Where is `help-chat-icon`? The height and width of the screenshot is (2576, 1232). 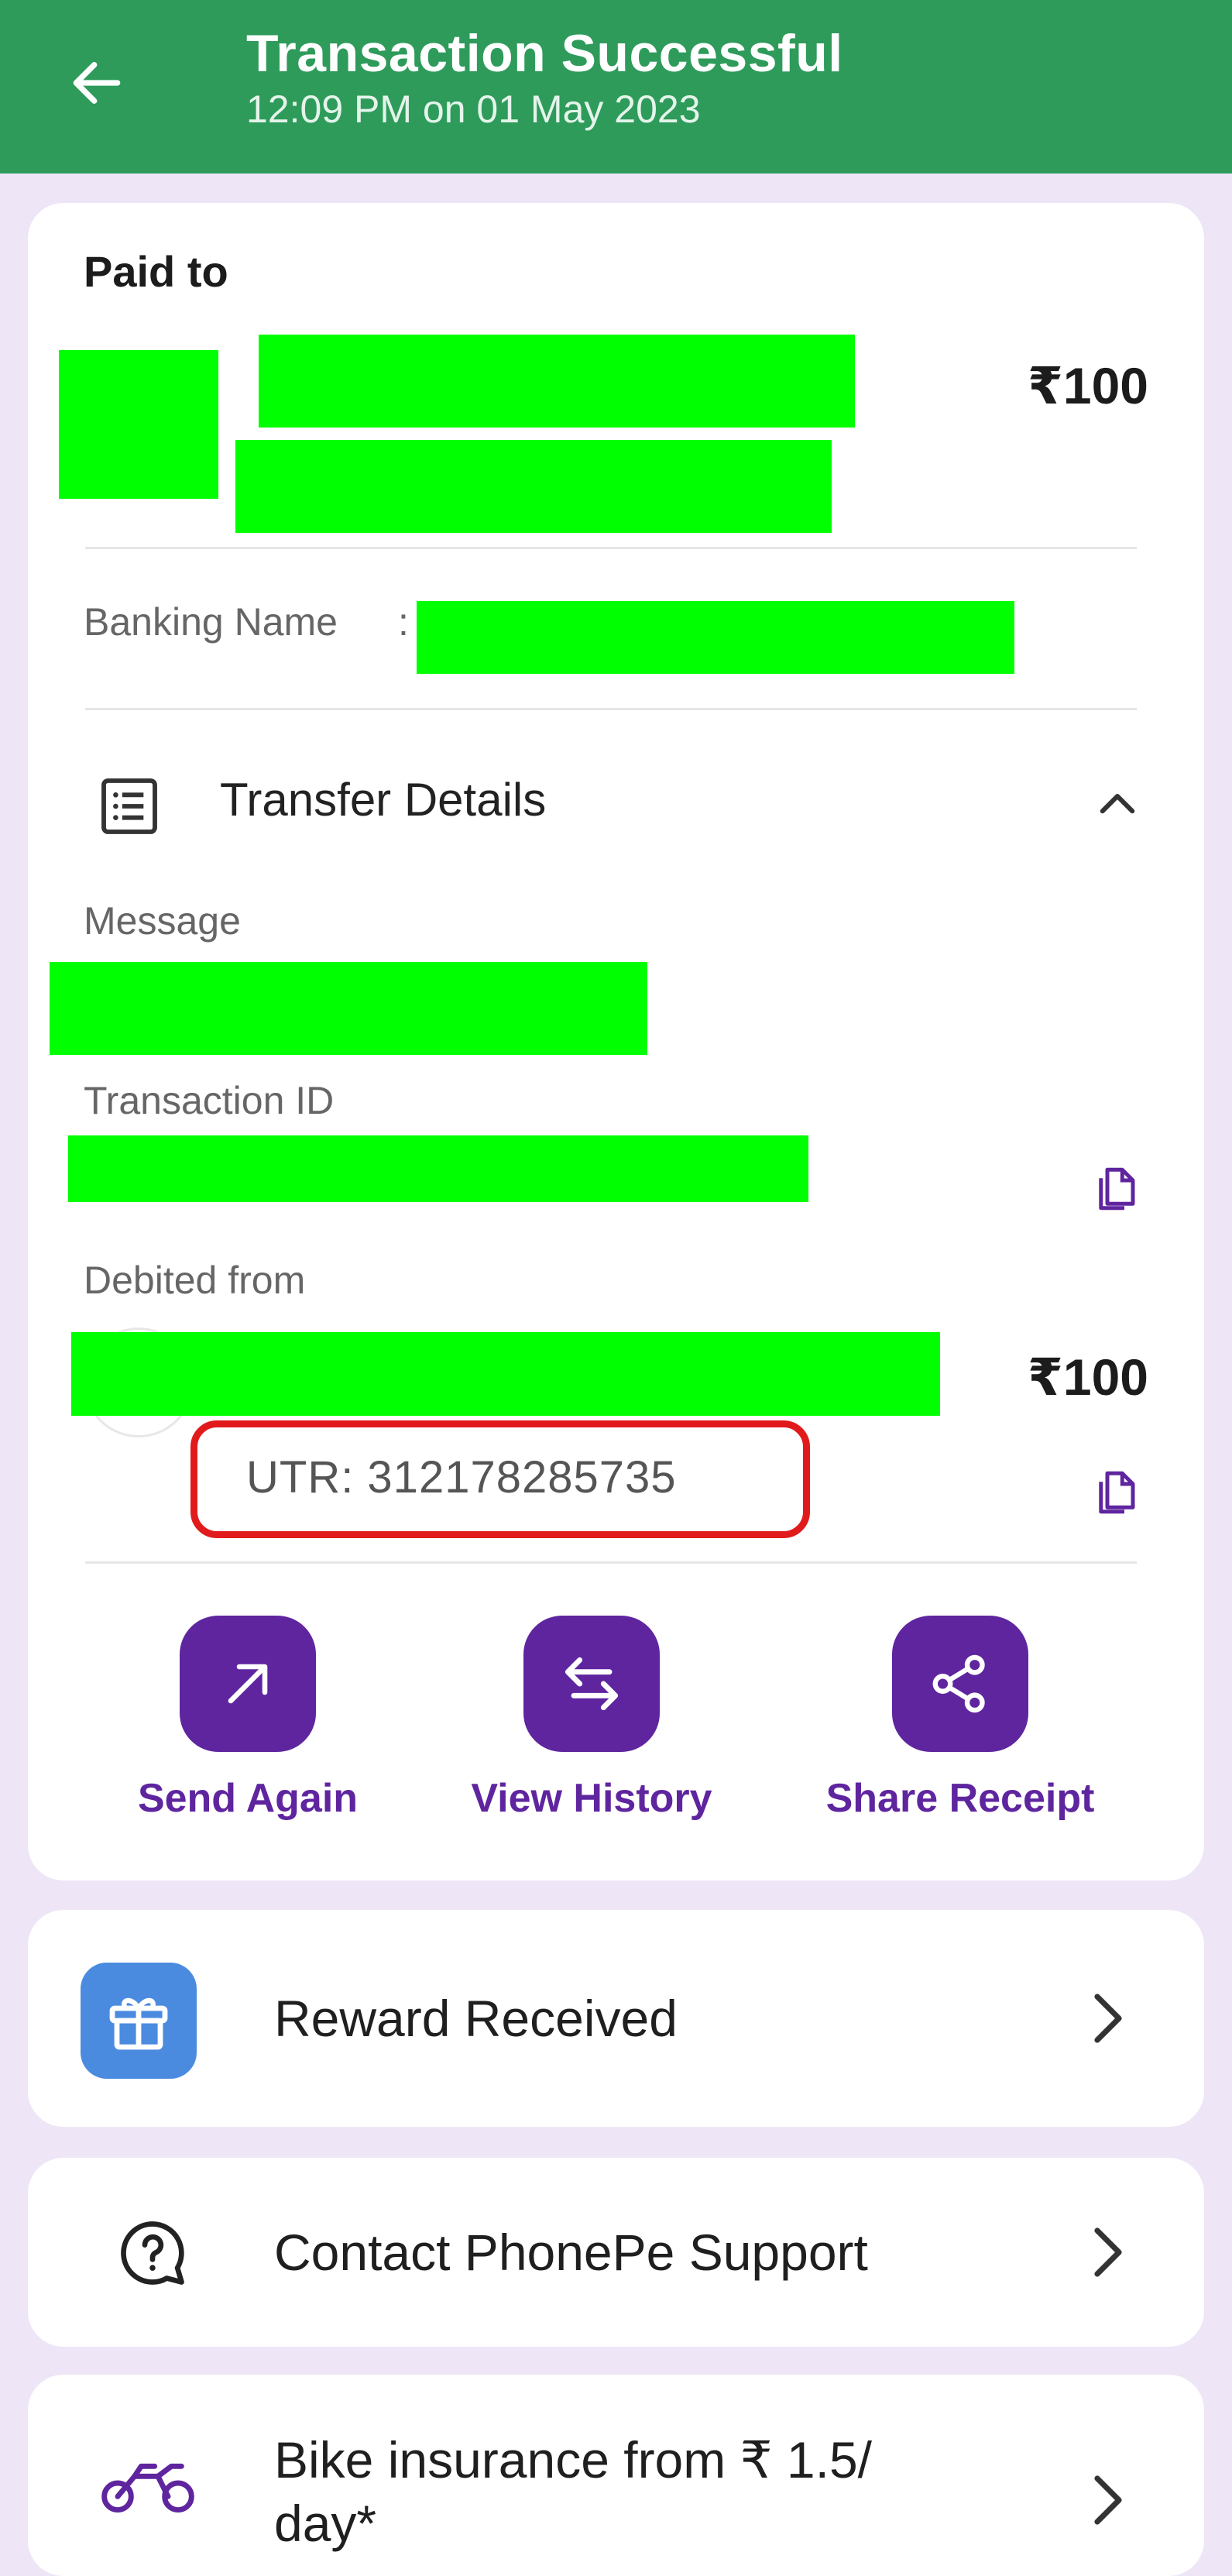 help-chat-icon is located at coordinates (152, 2253).